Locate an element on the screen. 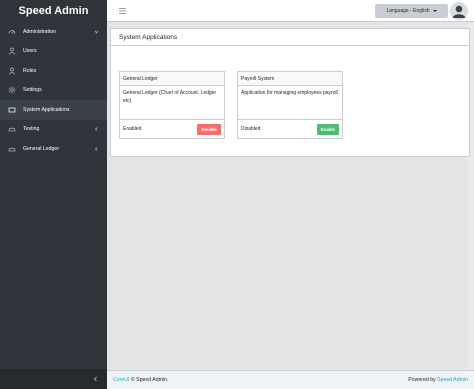 This screenshot has height=389, width=474. sidebar-item-general-ledger: General Ledger is located at coordinates (53, 149).